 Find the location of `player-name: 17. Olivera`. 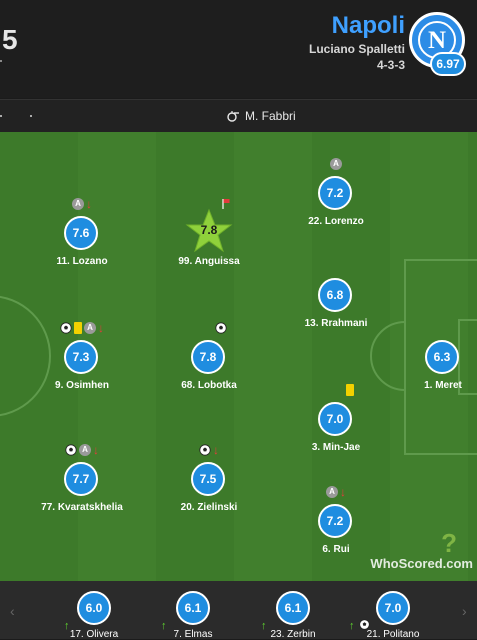

player-name: 17. Olivera is located at coordinates (94, 634).